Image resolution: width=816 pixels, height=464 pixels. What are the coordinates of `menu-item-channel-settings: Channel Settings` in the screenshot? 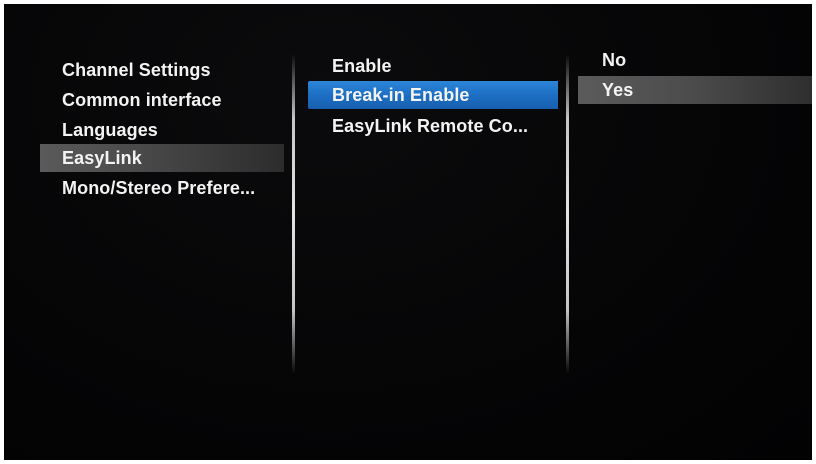 It's located at (162, 70).